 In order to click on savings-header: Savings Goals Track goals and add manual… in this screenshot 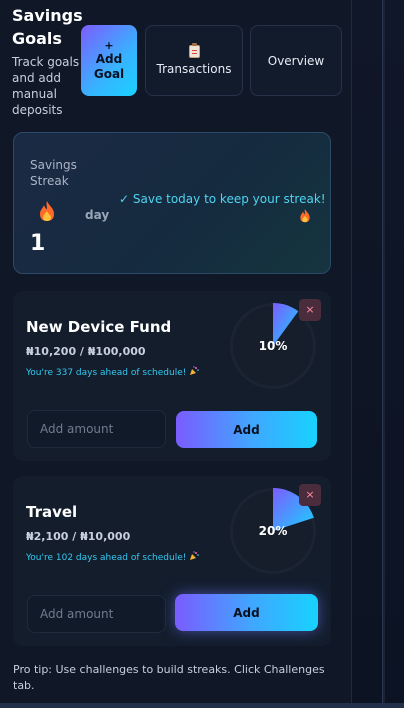, I will do `click(177, 64)`.